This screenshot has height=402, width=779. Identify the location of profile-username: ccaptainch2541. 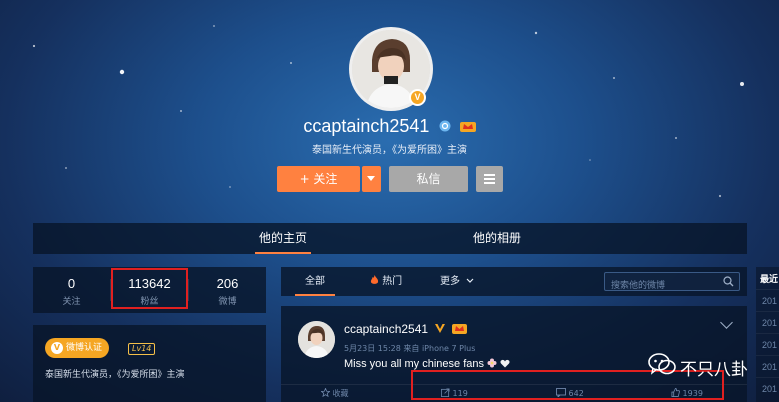
(366, 126).